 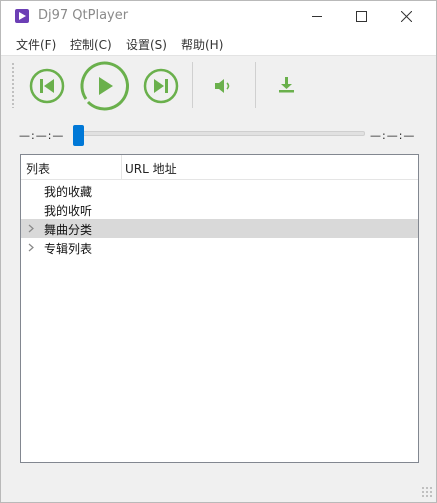 What do you see at coordinates (91, 44) in the screenshot?
I see `menu-control: 控制(C)` at bounding box center [91, 44].